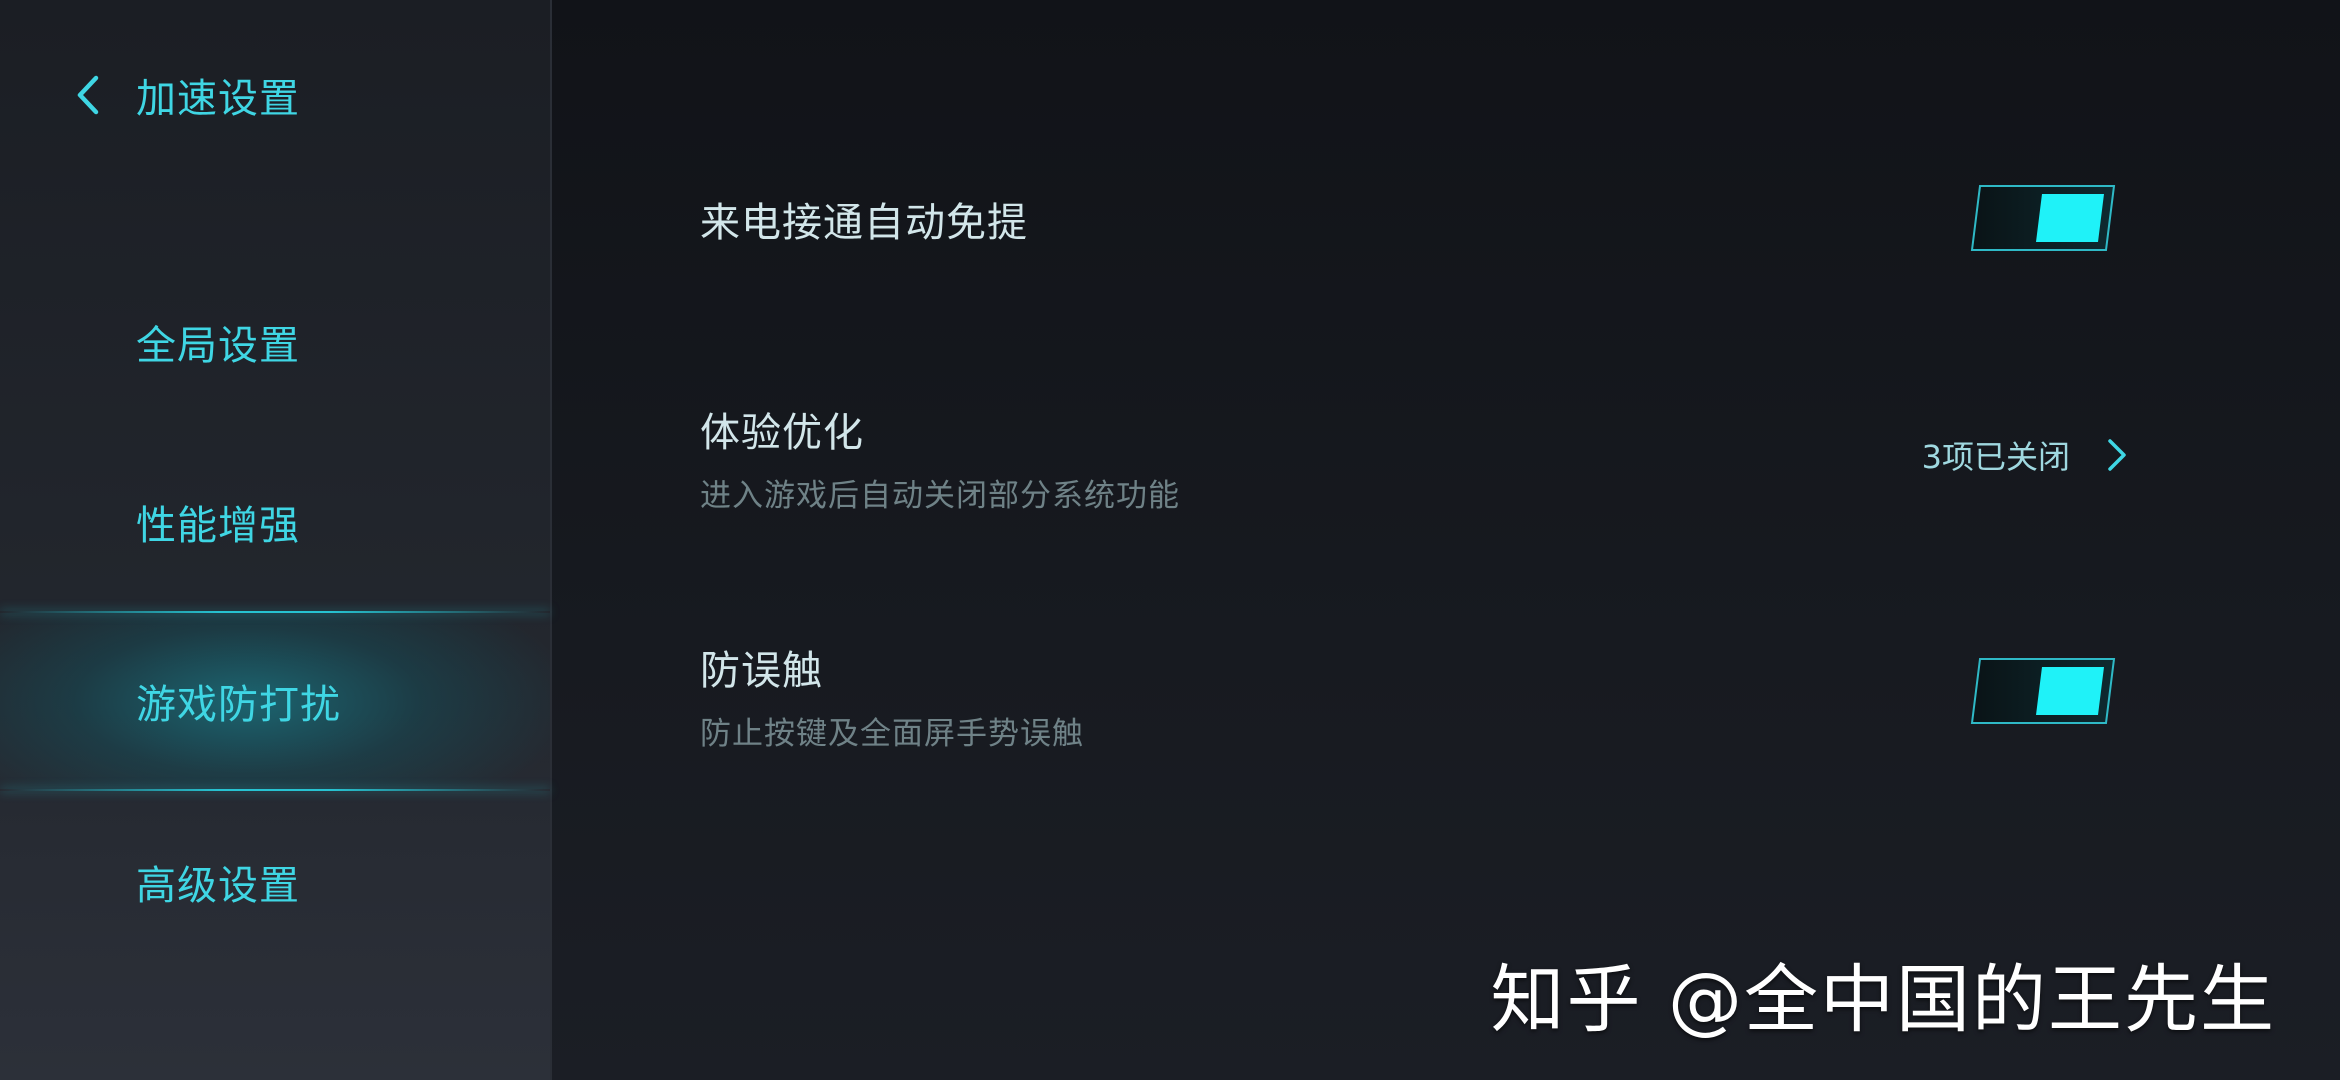 This screenshot has height=1080, width=2340. I want to click on setting-title: 防误触, so click(761, 671).